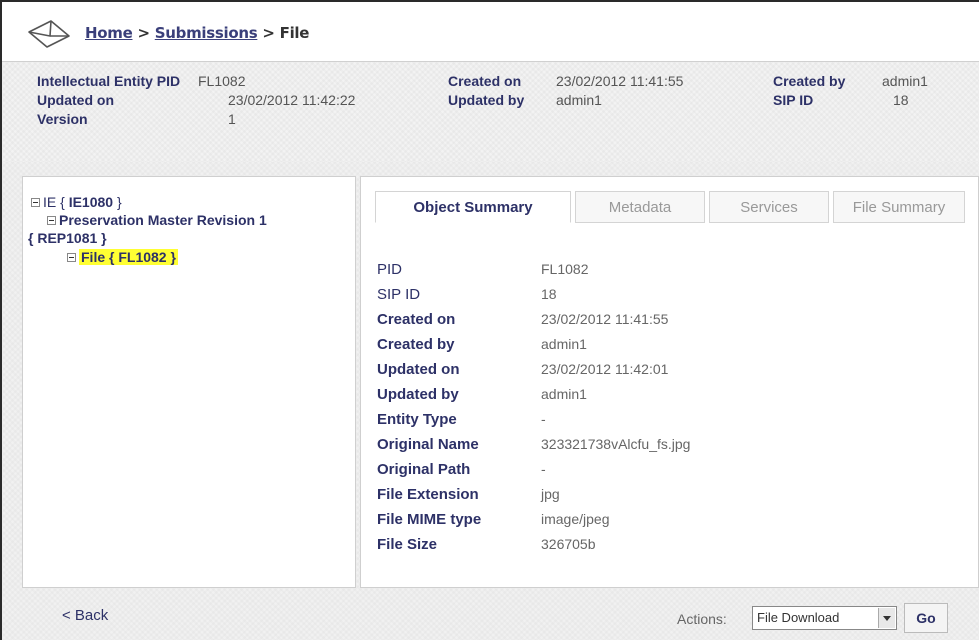 Image resolution: width=979 pixels, height=640 pixels. Describe the element at coordinates (579, 100) in the screenshot. I see `updated-by-value: admin1` at that location.